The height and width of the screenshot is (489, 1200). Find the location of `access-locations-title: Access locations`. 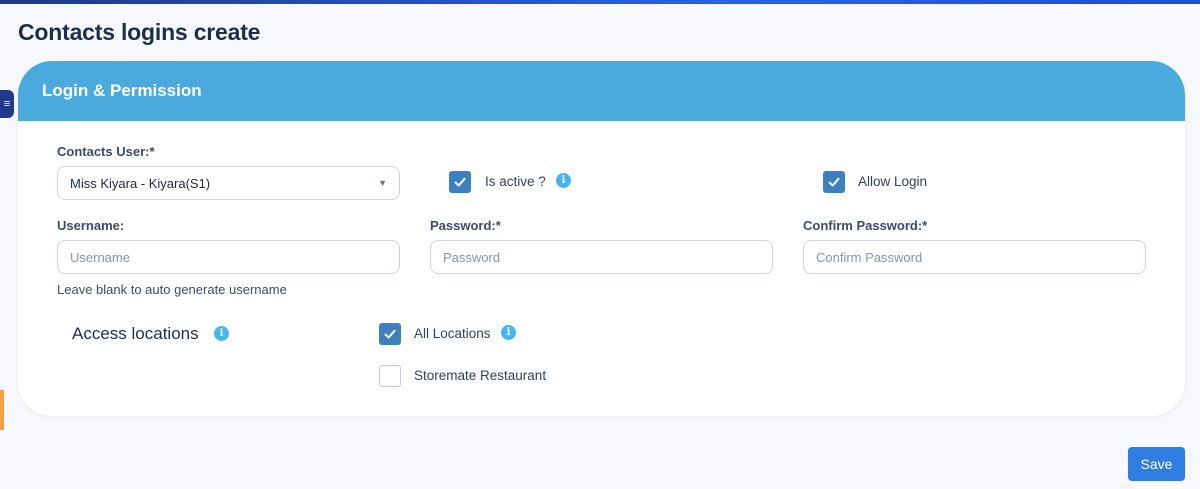

access-locations-title: Access locations is located at coordinates (135, 333).